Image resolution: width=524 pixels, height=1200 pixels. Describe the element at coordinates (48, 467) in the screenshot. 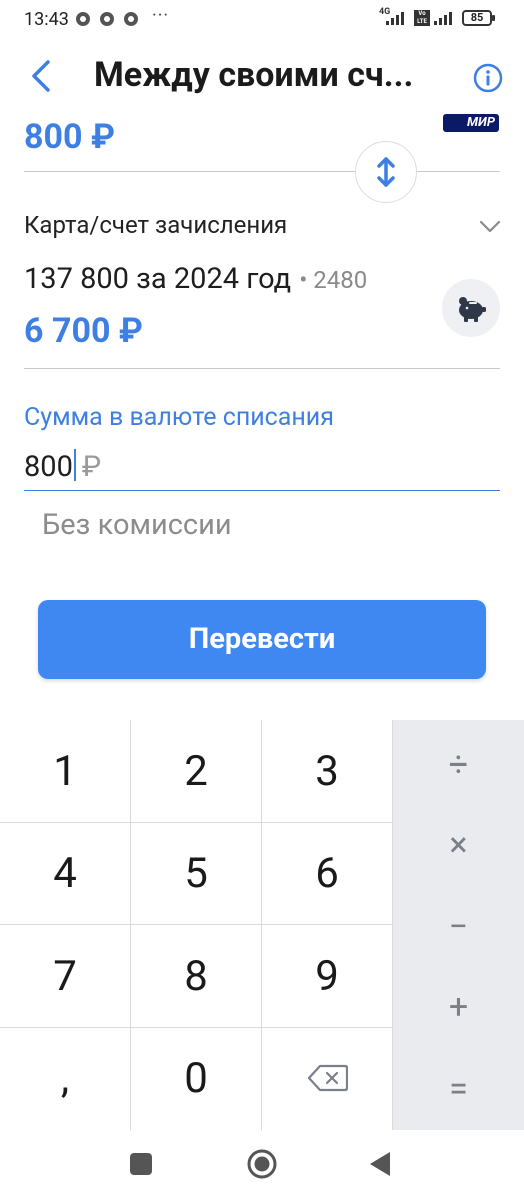

I see `amount-value: 800` at that location.